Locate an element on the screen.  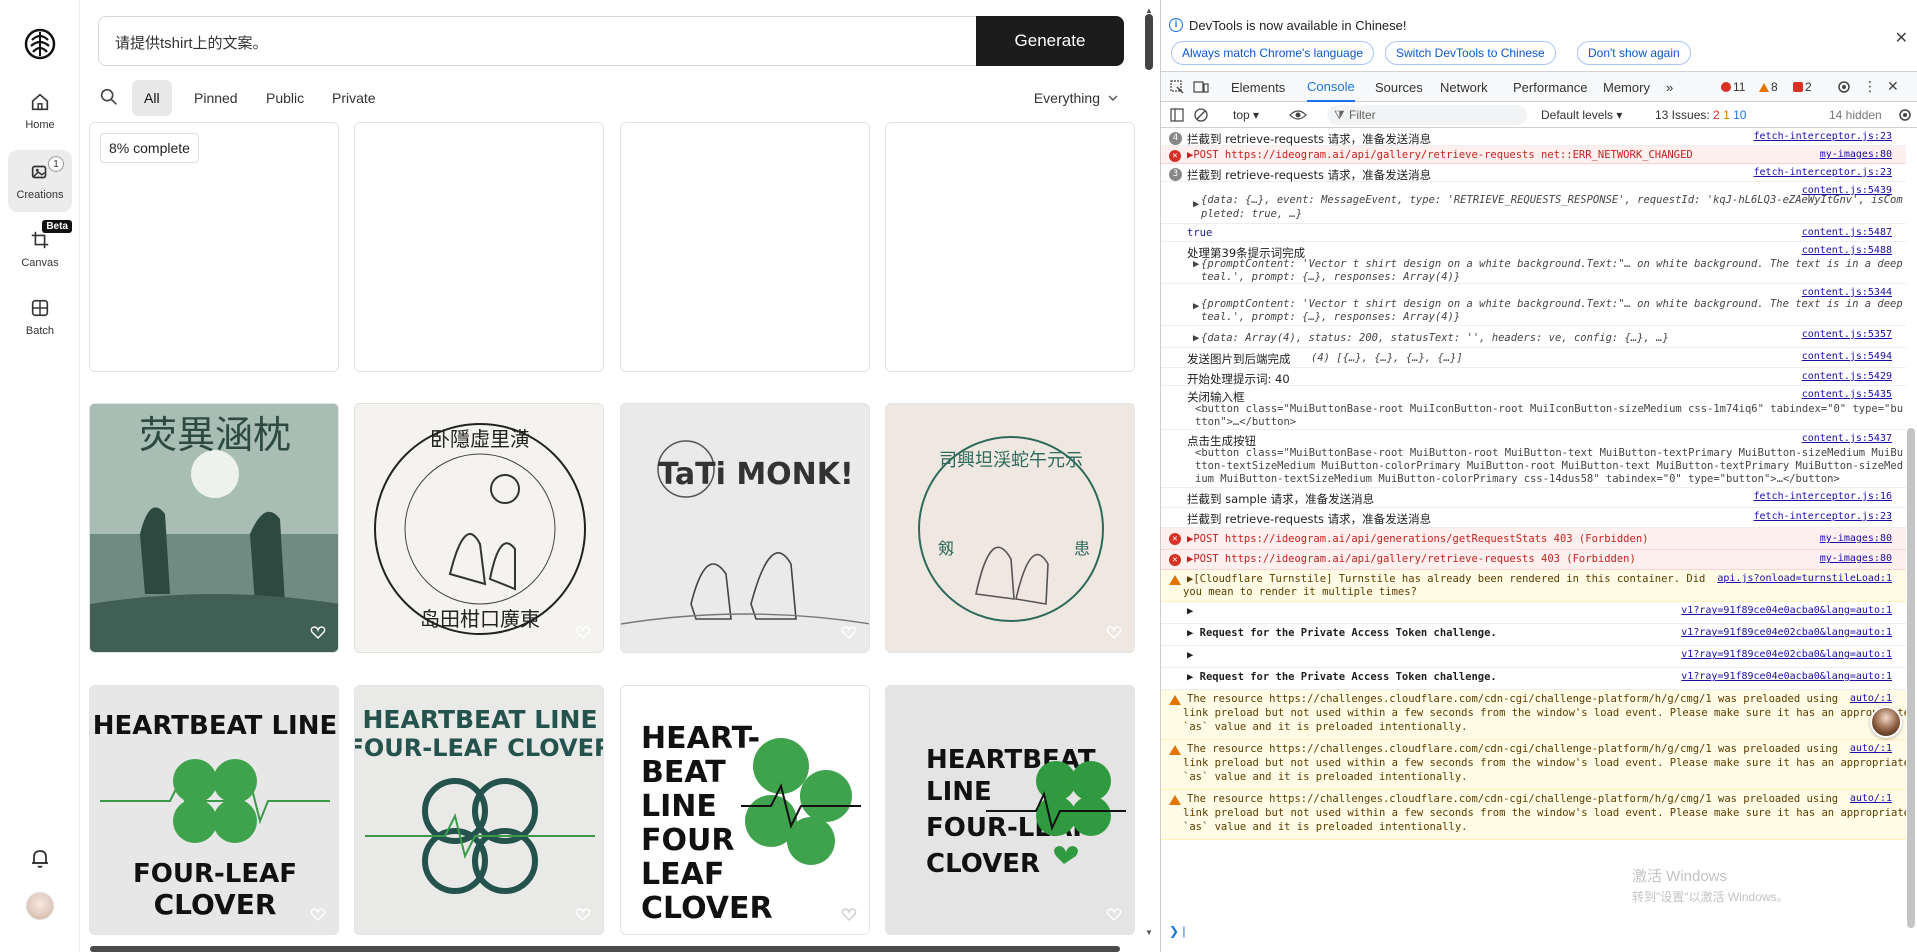
clear-console-icon is located at coordinates (1201, 115).